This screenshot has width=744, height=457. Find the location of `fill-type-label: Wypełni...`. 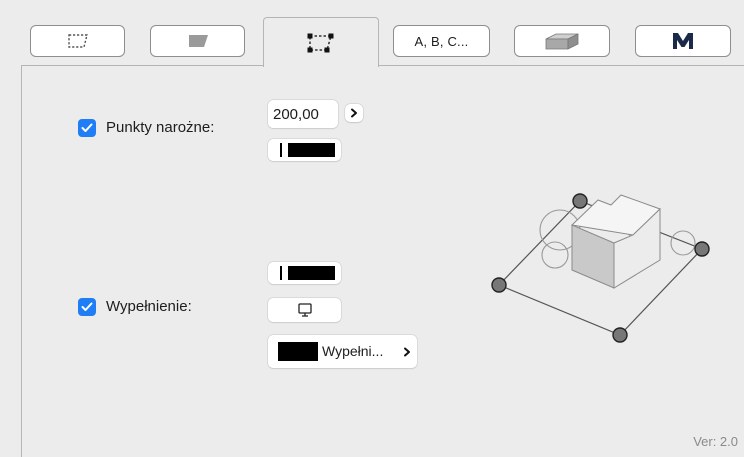

fill-type-label: Wypełni... is located at coordinates (353, 351).